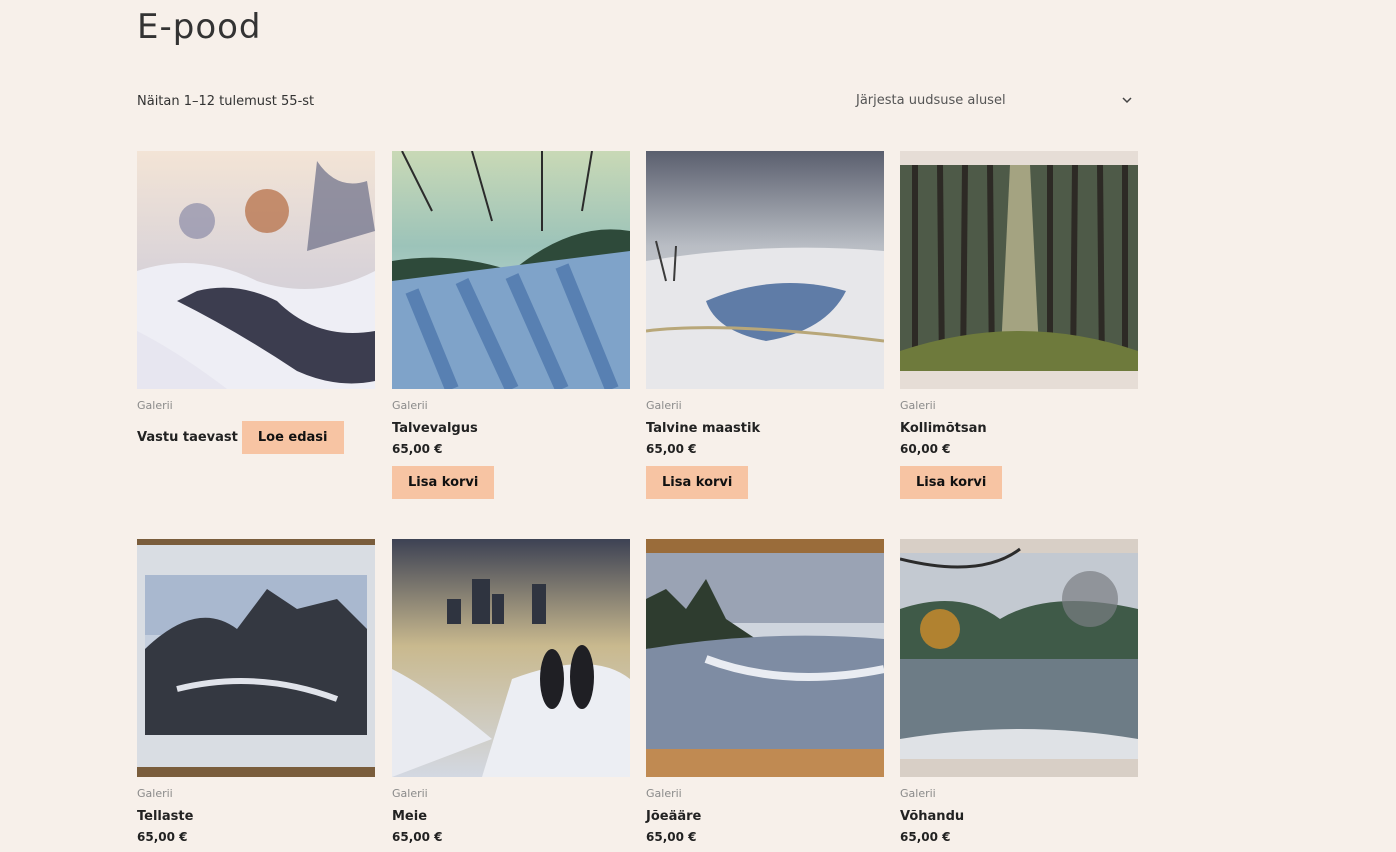  I want to click on product-card: Galerii Jõeääre 65,00 €, so click(765, 691).